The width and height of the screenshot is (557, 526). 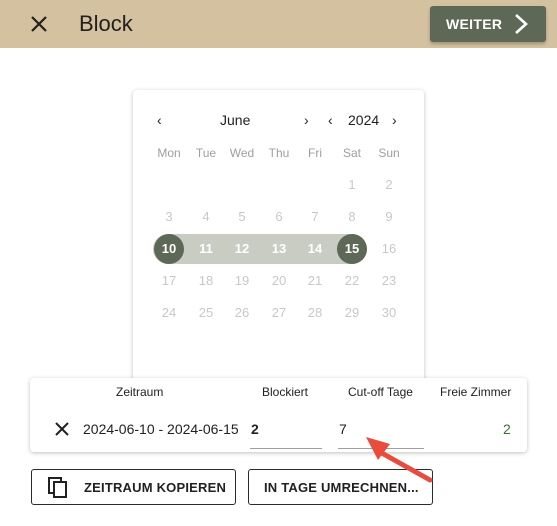 I want to click on day-cell: 5, so click(x=242, y=217).